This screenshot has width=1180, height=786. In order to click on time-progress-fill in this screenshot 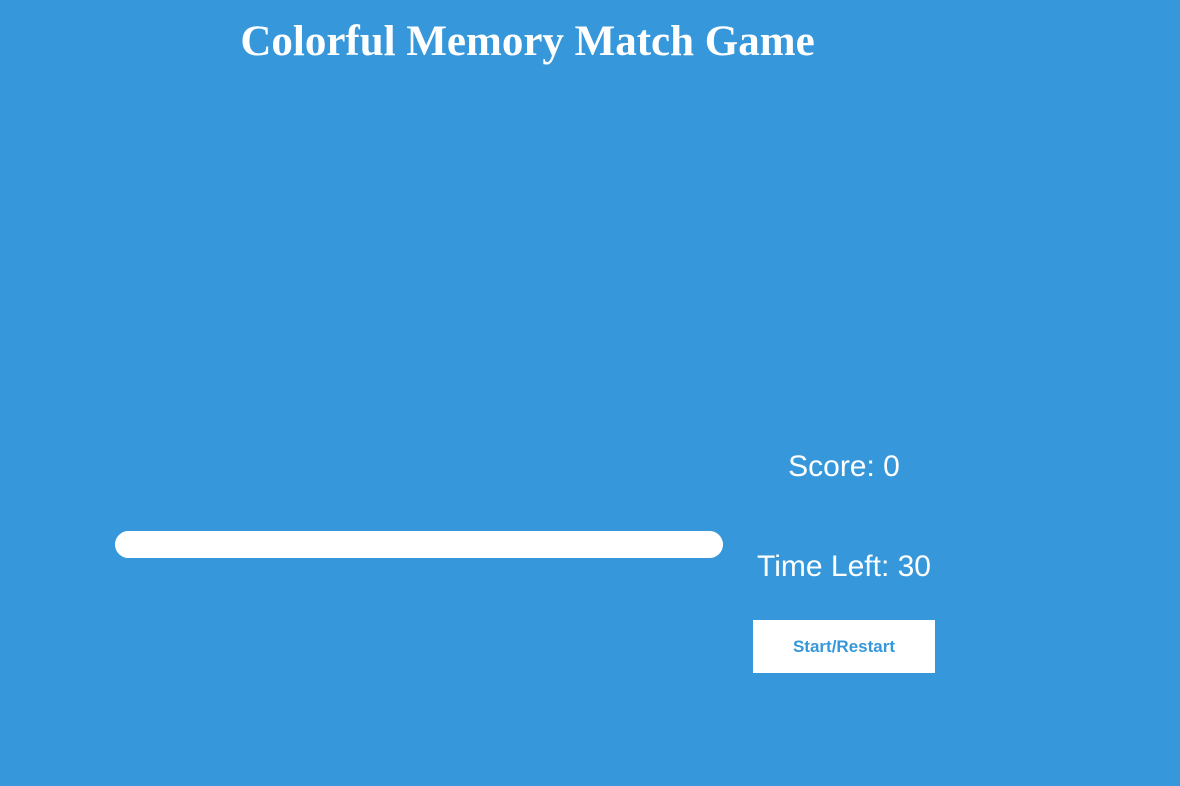, I will do `click(419, 544)`.